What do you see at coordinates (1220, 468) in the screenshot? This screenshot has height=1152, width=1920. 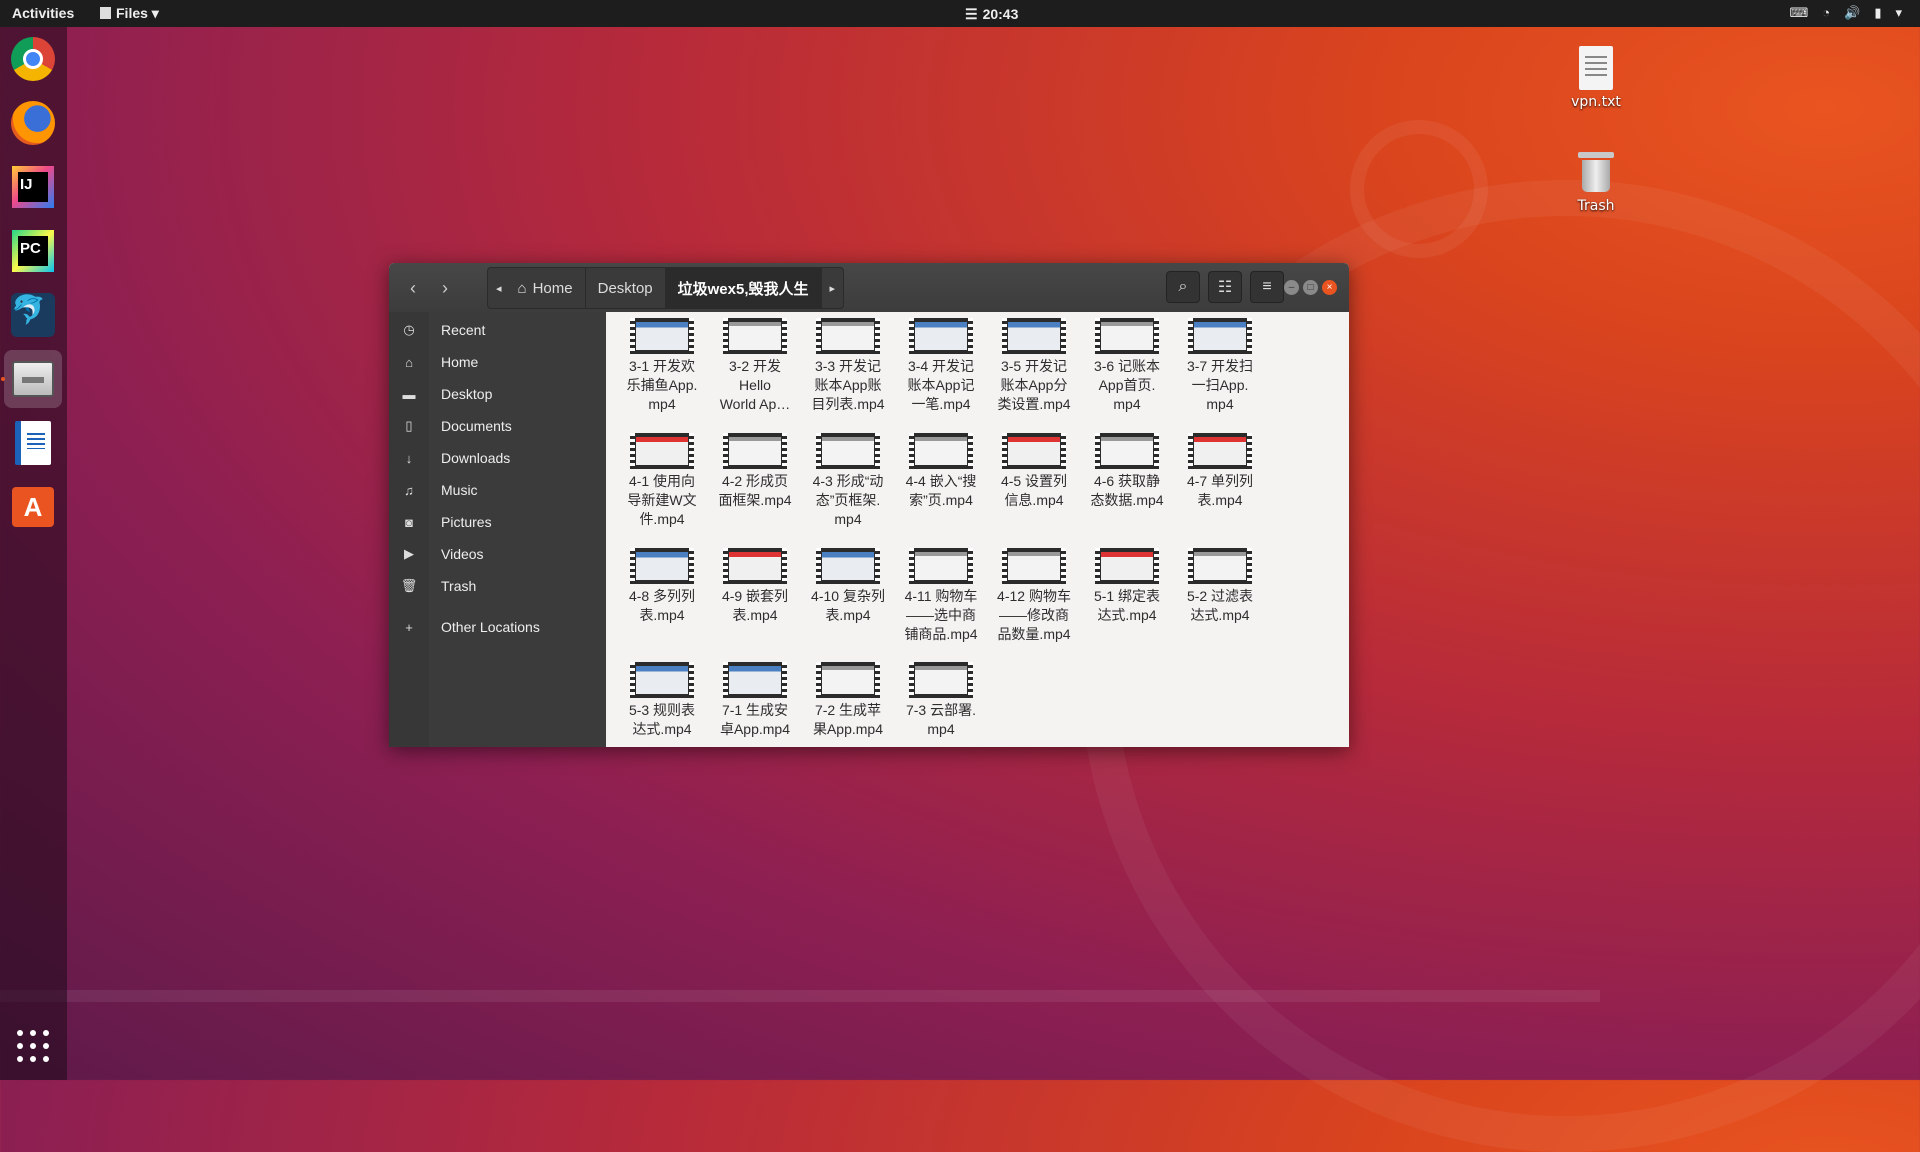 I see `file-item: 4-7 单列列 表.mp4` at bounding box center [1220, 468].